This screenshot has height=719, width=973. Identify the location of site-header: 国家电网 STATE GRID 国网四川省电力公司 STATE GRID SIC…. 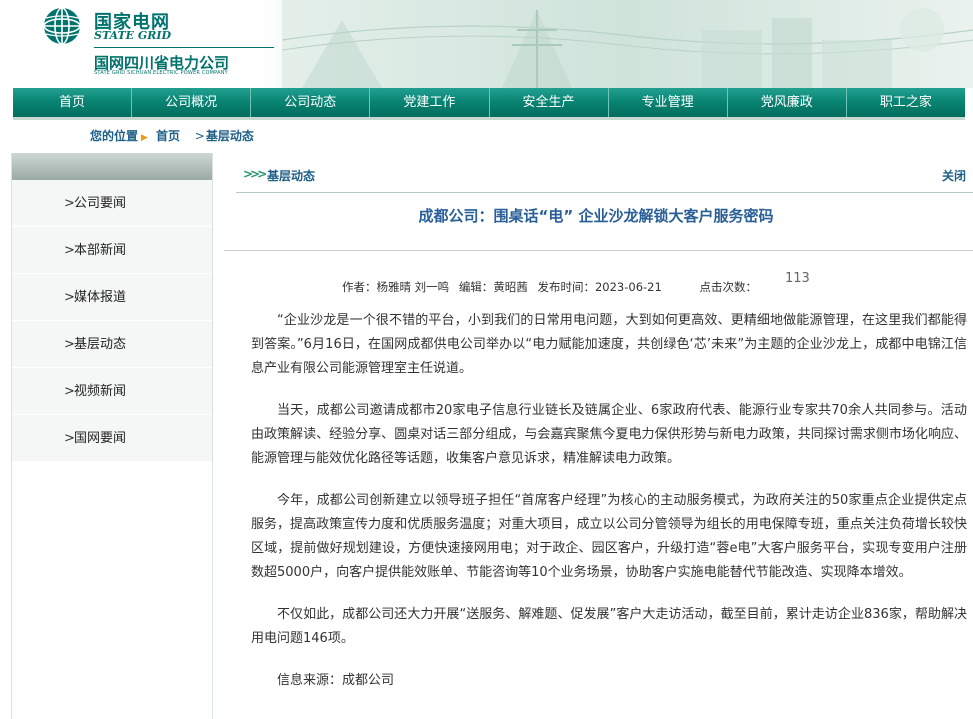
(486, 44).